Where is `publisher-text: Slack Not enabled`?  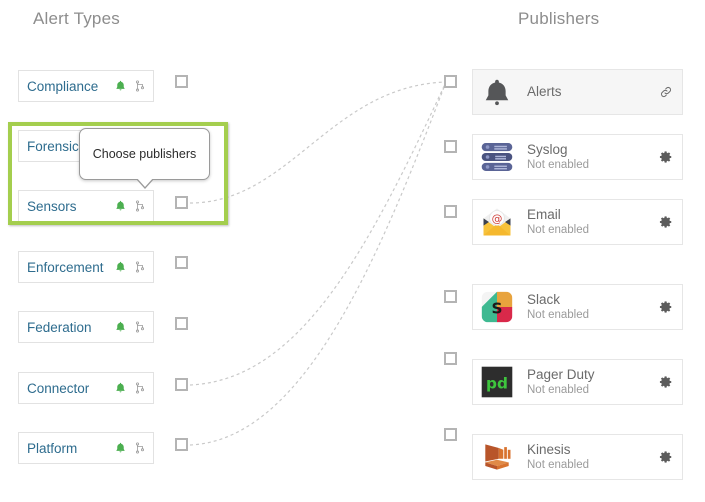 publisher-text: Slack Not enabled is located at coordinates (558, 307).